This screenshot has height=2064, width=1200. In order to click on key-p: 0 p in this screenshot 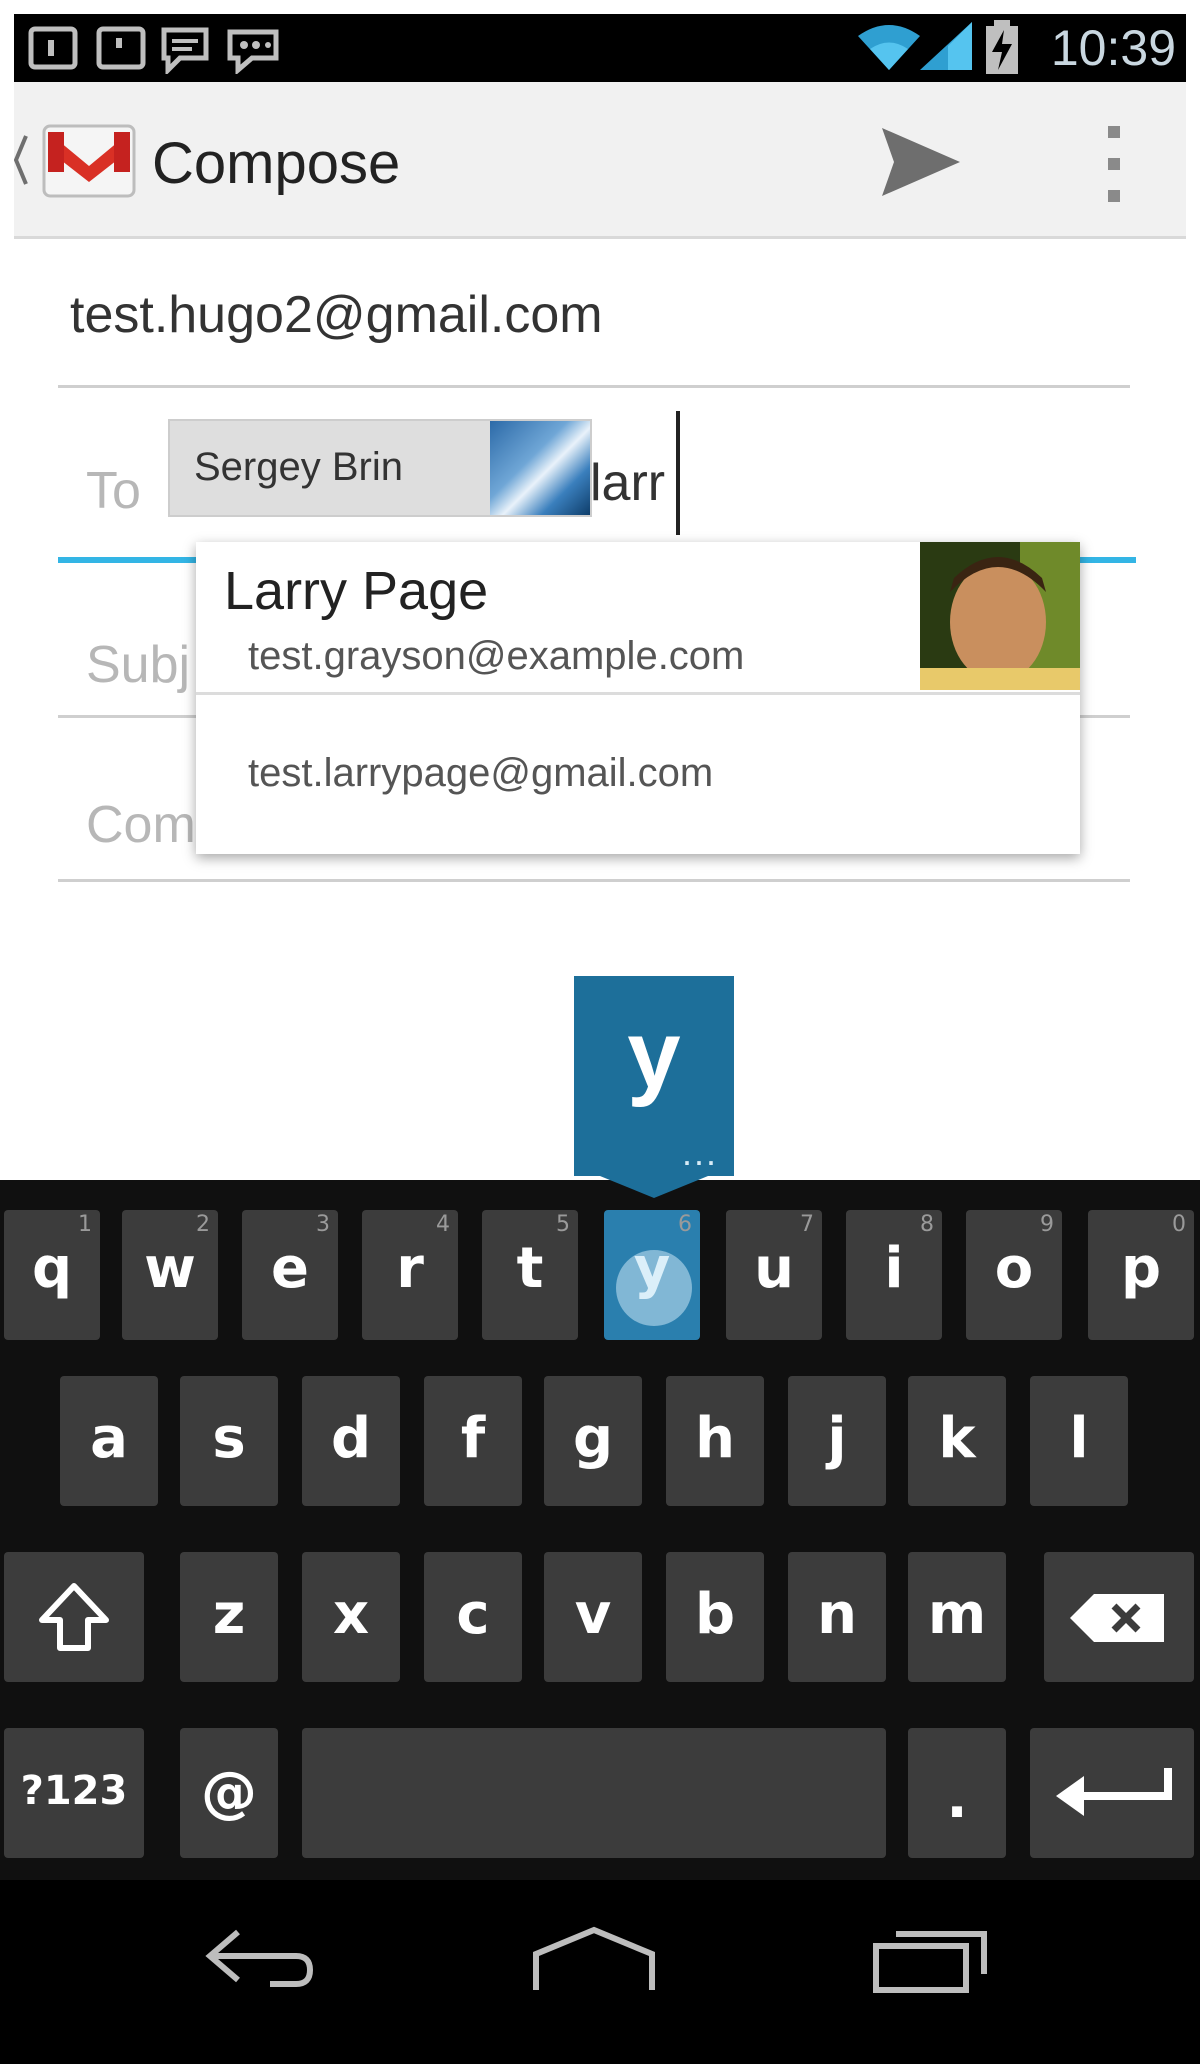, I will do `click(1141, 1275)`.